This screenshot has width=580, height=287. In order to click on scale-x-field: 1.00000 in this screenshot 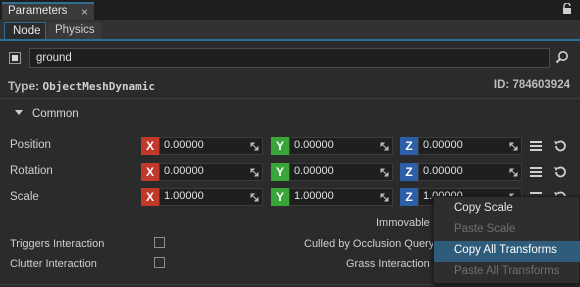, I will do `click(211, 197)`.